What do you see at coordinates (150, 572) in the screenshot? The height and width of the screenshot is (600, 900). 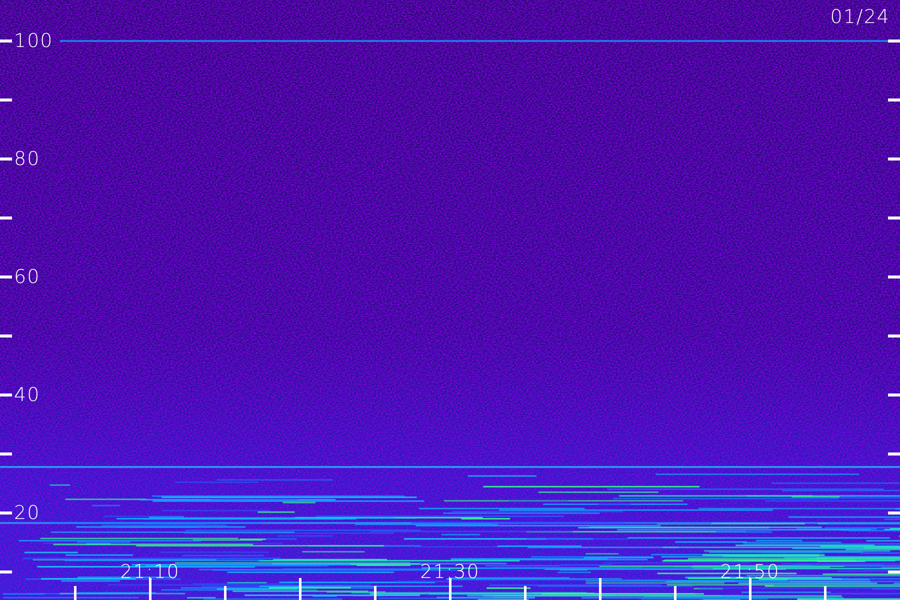 I see `x-axis-label: 21:10` at bounding box center [150, 572].